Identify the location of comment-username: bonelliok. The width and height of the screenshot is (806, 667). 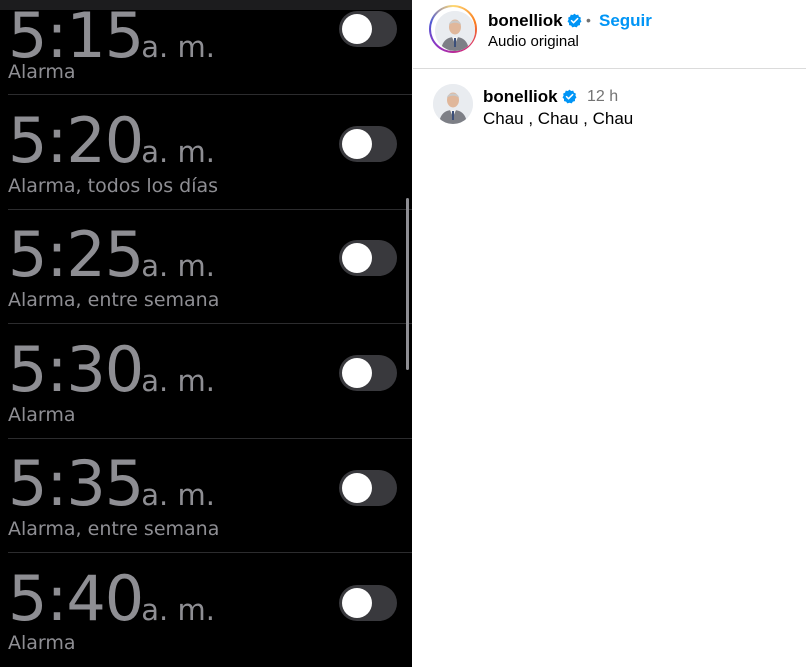
(530, 97).